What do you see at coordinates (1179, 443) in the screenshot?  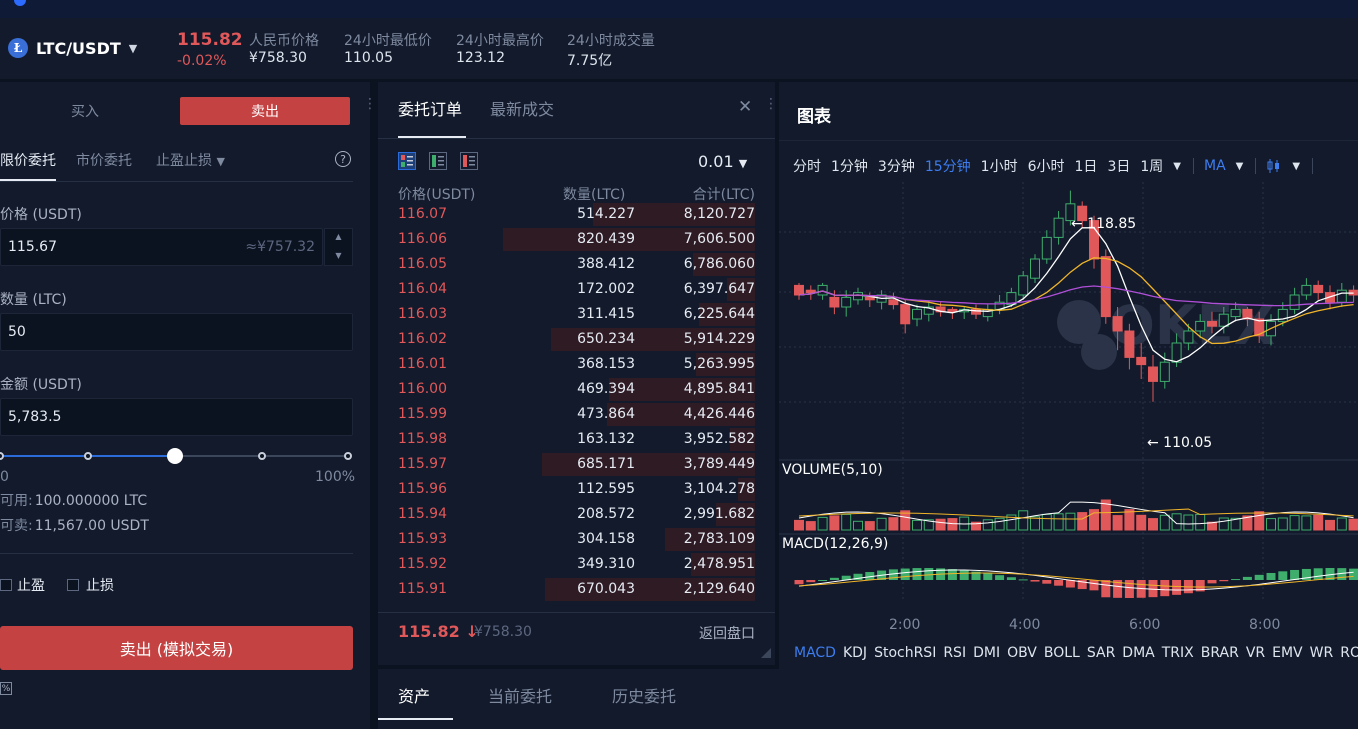 I see `low-price-label: ← 110.05` at bounding box center [1179, 443].